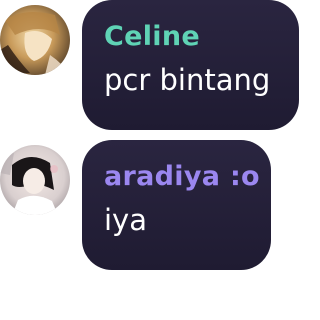 This screenshot has width=320, height=320. Describe the element at coordinates (190, 37) in the screenshot. I see `sender-name: Celine` at that location.